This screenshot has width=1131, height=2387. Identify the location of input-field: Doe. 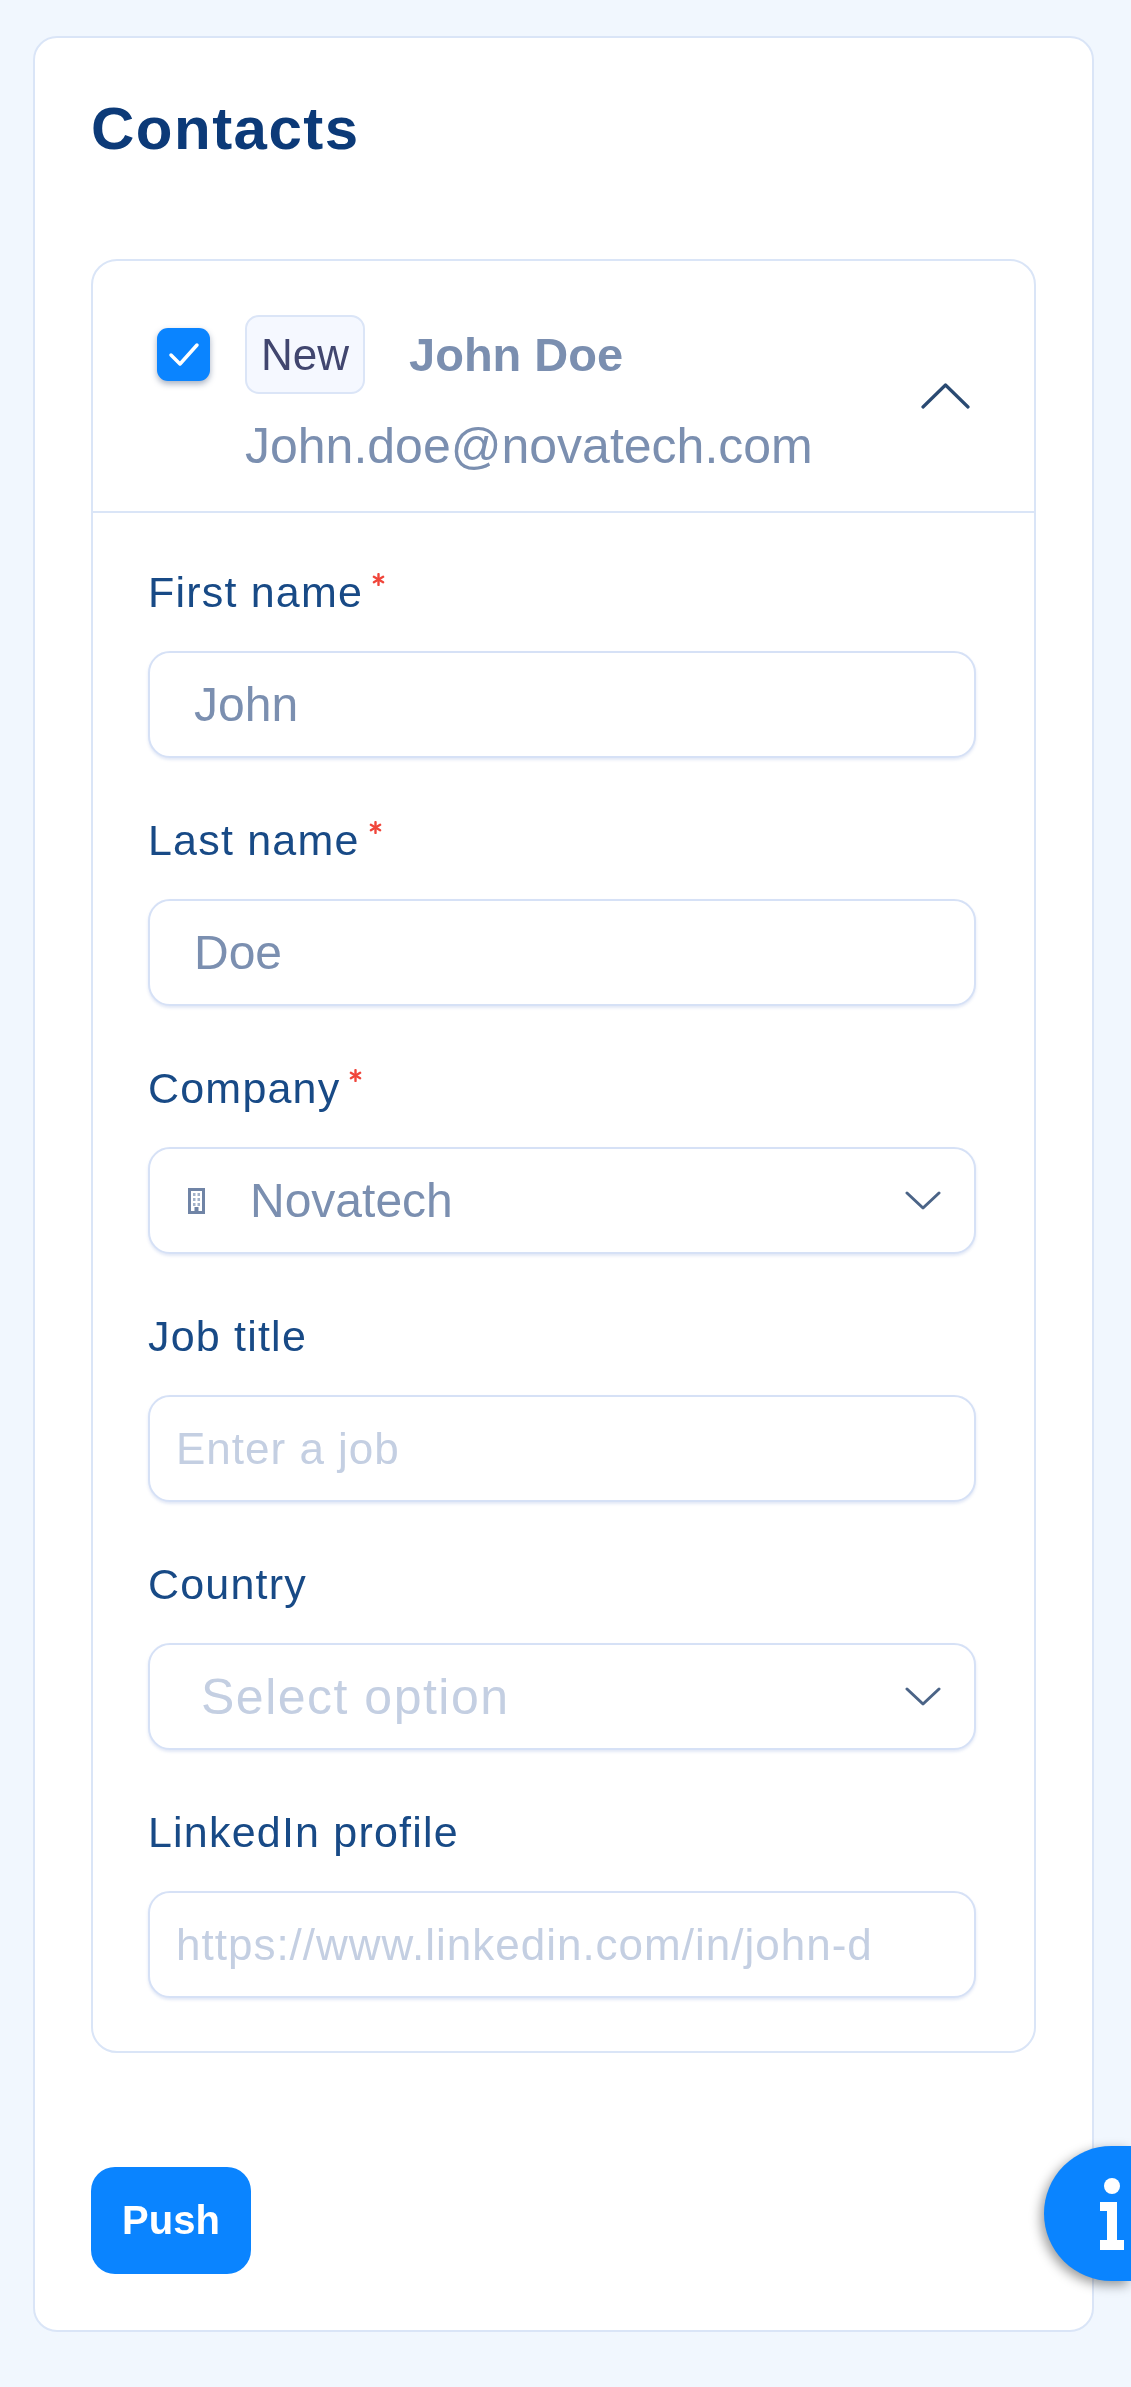
(562, 952).